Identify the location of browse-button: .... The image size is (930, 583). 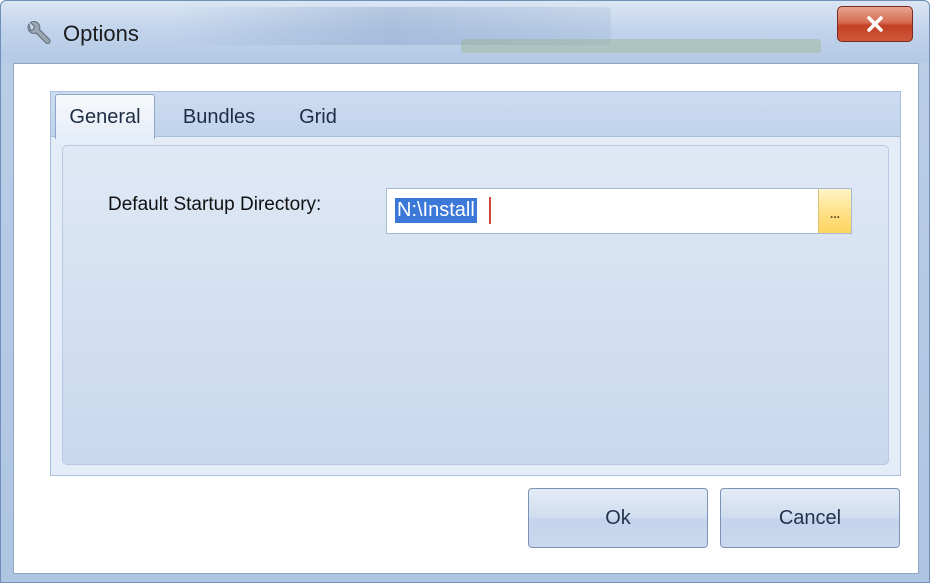
(834, 211).